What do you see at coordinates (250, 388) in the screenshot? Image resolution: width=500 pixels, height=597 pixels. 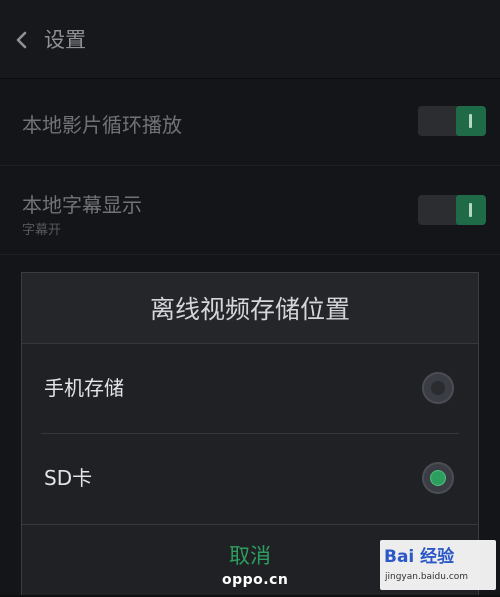 I see `option-phone-storage: 手机存储` at bounding box center [250, 388].